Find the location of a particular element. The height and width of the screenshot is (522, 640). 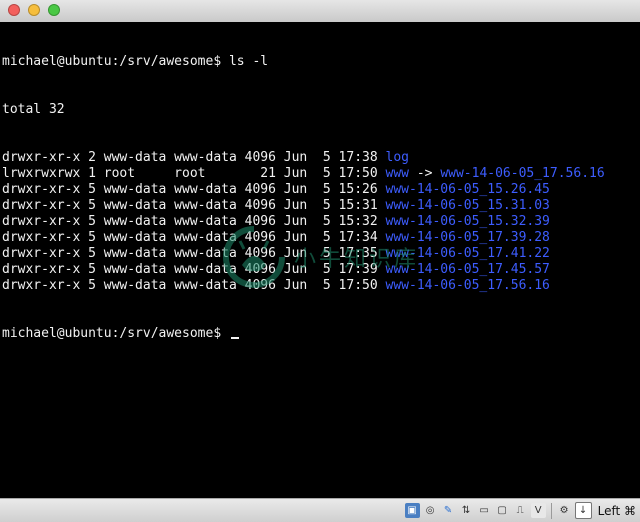

entry-name: www-14-06-05_15.26.45 is located at coordinates (467, 189).